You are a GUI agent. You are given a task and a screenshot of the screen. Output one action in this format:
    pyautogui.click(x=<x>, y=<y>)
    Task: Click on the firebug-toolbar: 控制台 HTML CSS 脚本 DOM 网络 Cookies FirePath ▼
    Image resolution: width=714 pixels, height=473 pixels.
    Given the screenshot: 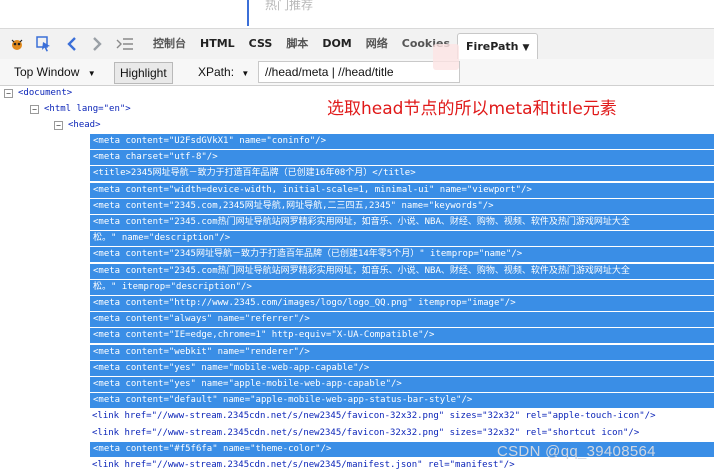 What is the action you would take?
    pyautogui.click(x=357, y=44)
    